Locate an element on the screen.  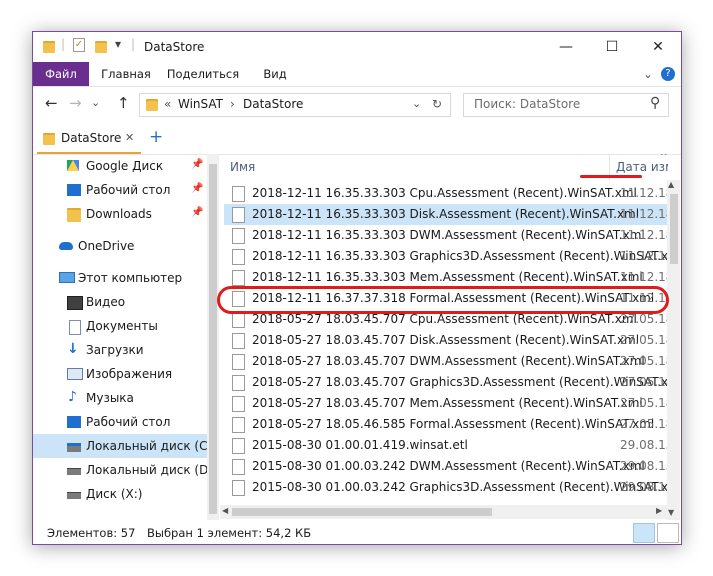
status-bar: Элементов: 57 Выбран 1 элемент: 54,2 КБ is located at coordinates (357, 532).